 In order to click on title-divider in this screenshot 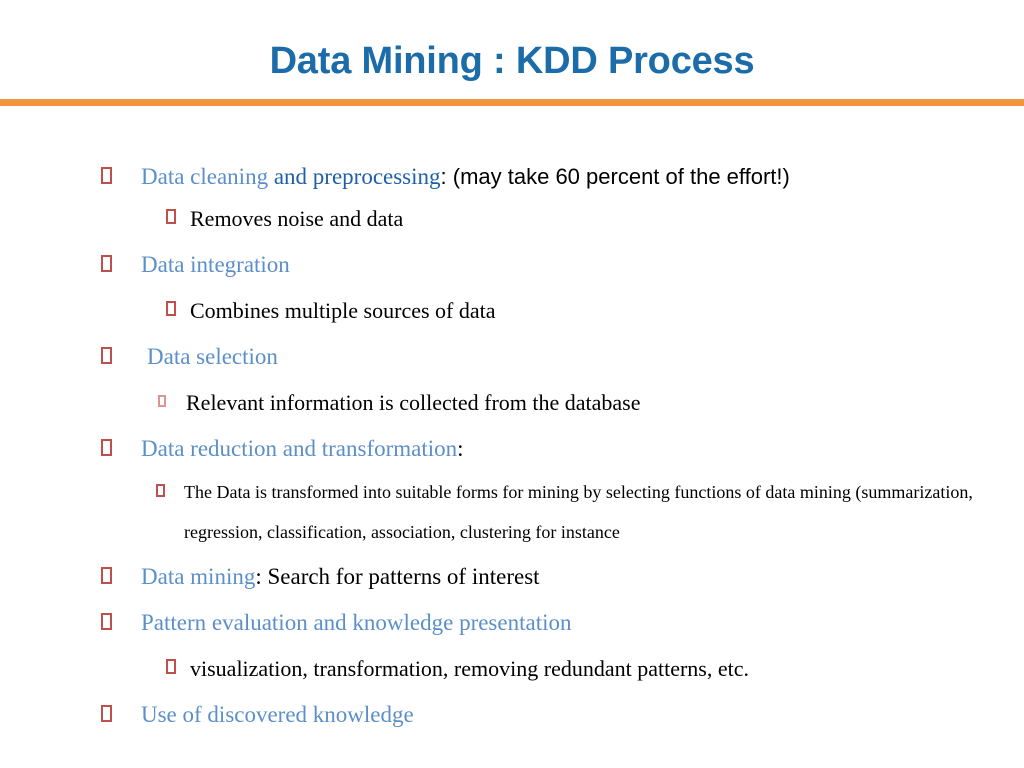, I will do `click(512, 102)`.